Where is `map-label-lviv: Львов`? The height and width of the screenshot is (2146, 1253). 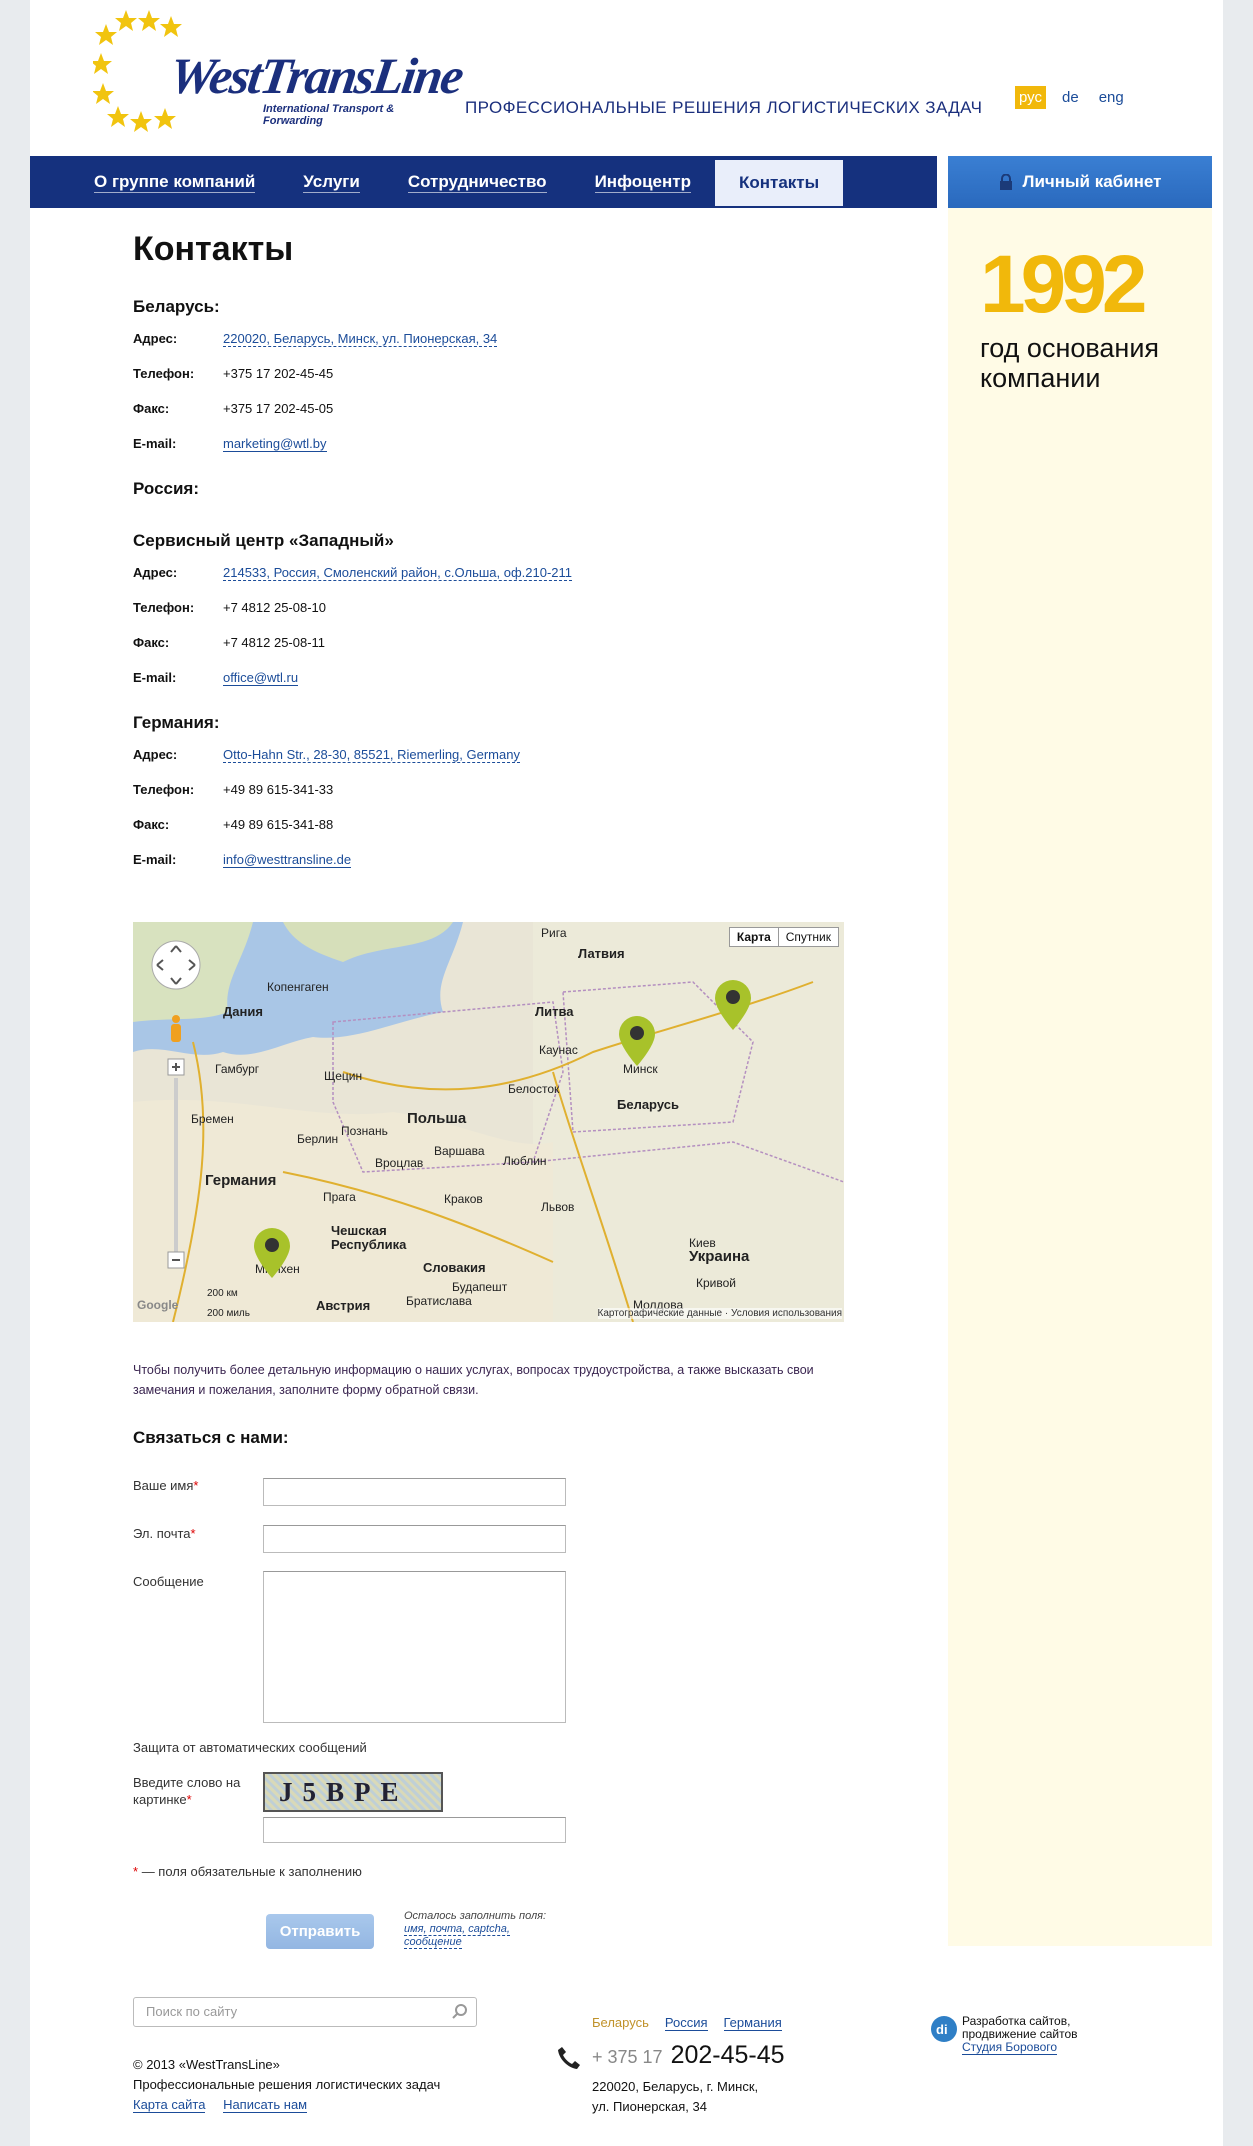 map-label-lviv: Львов is located at coordinates (558, 1207).